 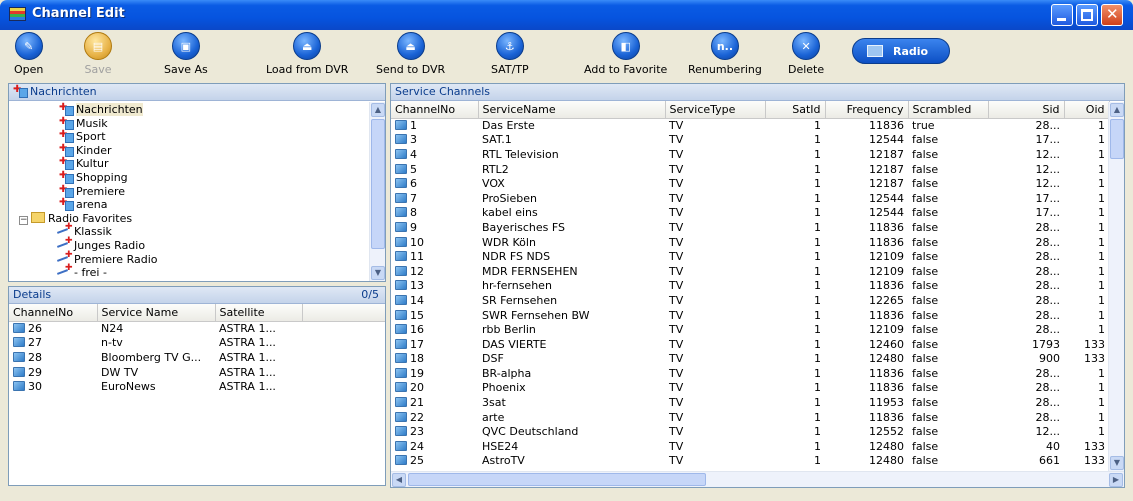 What do you see at coordinates (750, 373) in the screenshot?
I see `table-row: 19 BR-alpha TV 1 11836 false 28... 1` at bounding box center [750, 373].